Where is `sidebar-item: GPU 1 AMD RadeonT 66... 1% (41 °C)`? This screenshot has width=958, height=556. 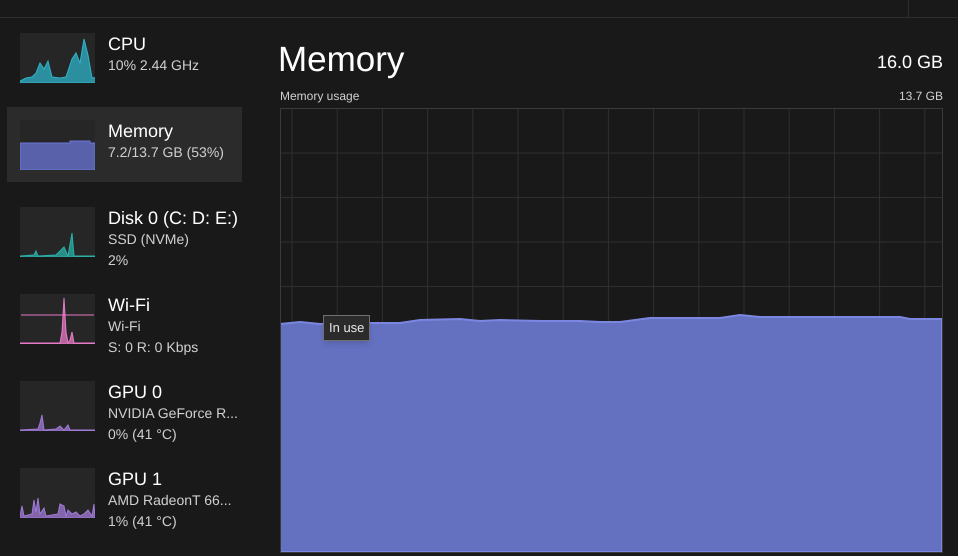 sidebar-item: GPU 1 AMD RadeonT 66... 1% (41 °C) is located at coordinates (124, 492).